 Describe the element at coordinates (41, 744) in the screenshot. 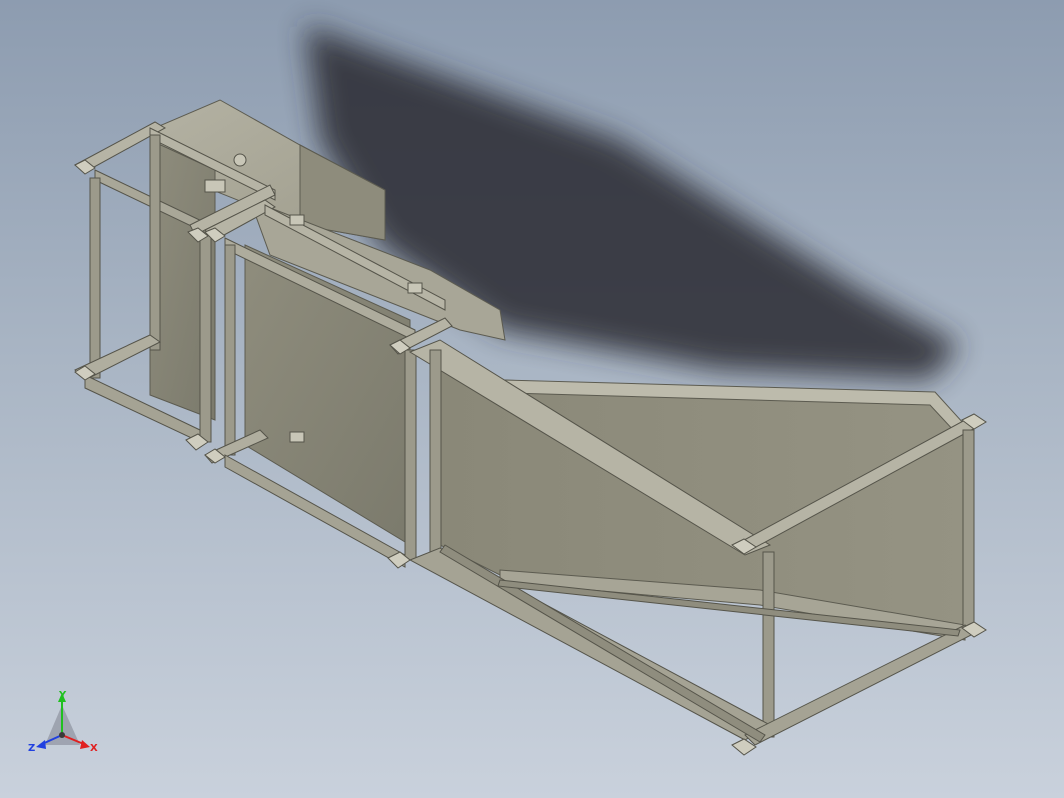

I see `triad-z-arrow-icon` at that location.